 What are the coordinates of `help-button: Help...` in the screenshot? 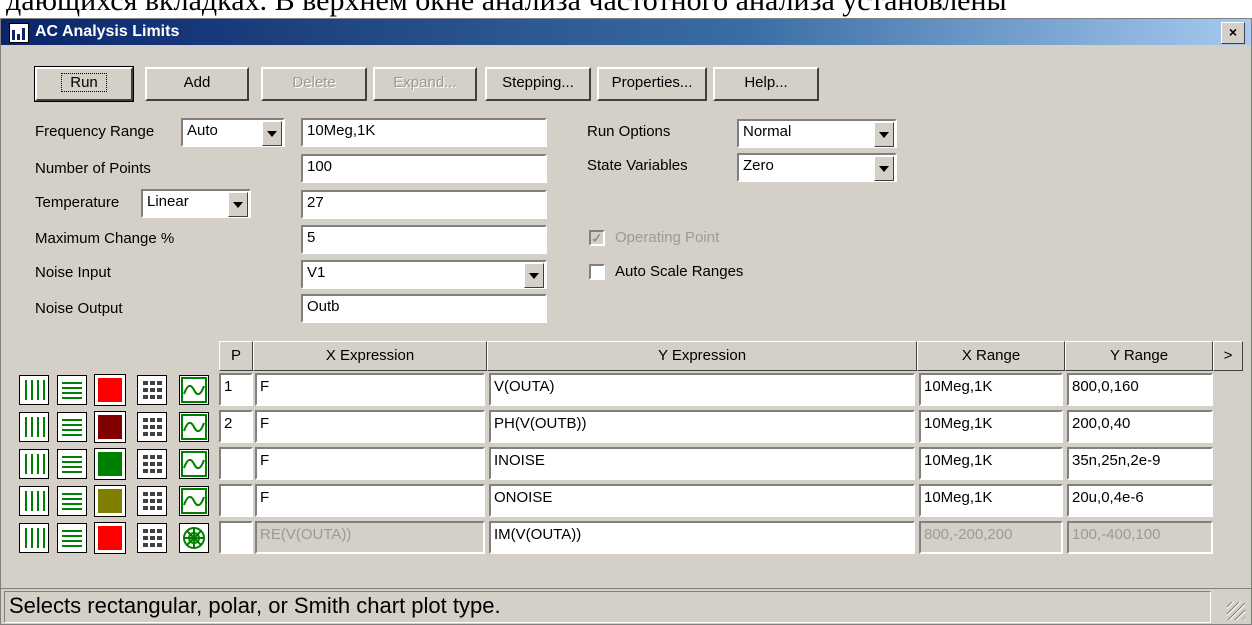 It's located at (766, 84).